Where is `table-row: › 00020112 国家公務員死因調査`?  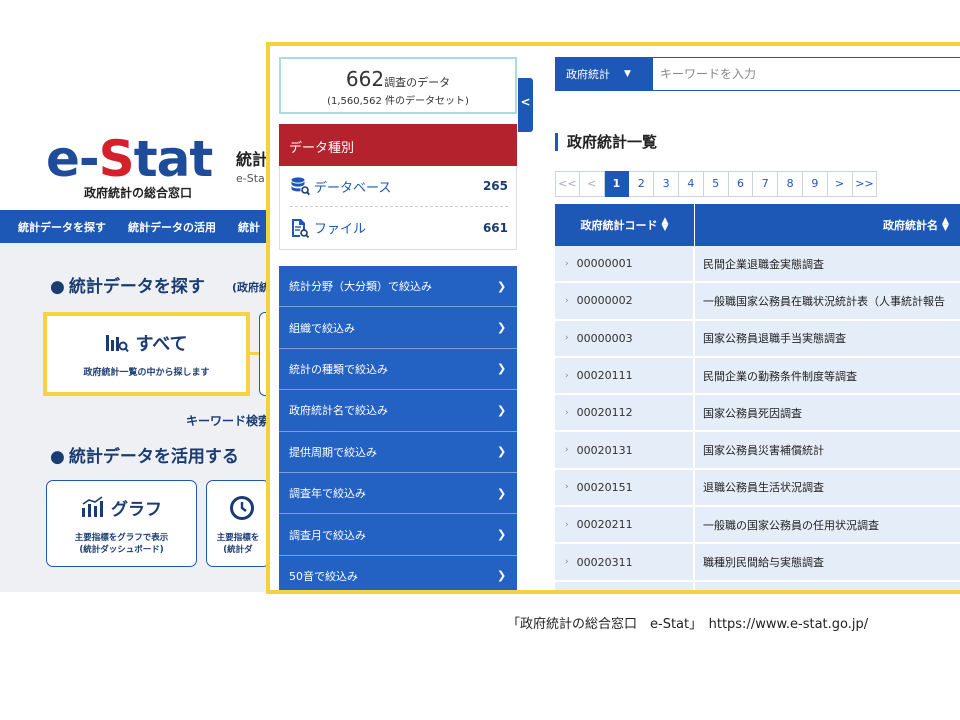 table-row: › 00020112 国家公務員死因調査 is located at coordinates (757, 414).